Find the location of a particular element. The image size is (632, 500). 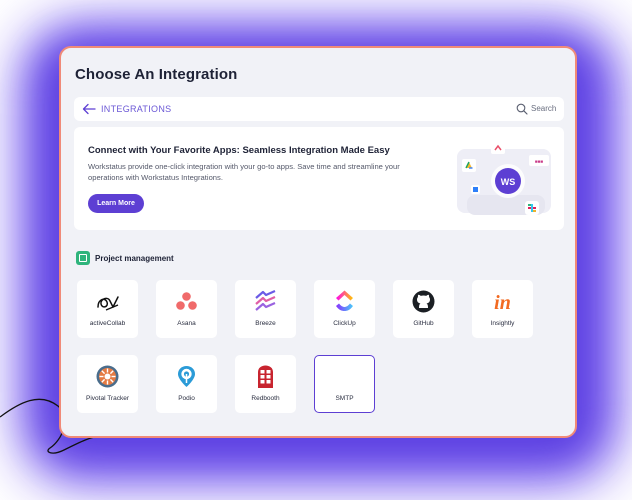

integration-tile-clickup: ClickUp is located at coordinates (344, 309).